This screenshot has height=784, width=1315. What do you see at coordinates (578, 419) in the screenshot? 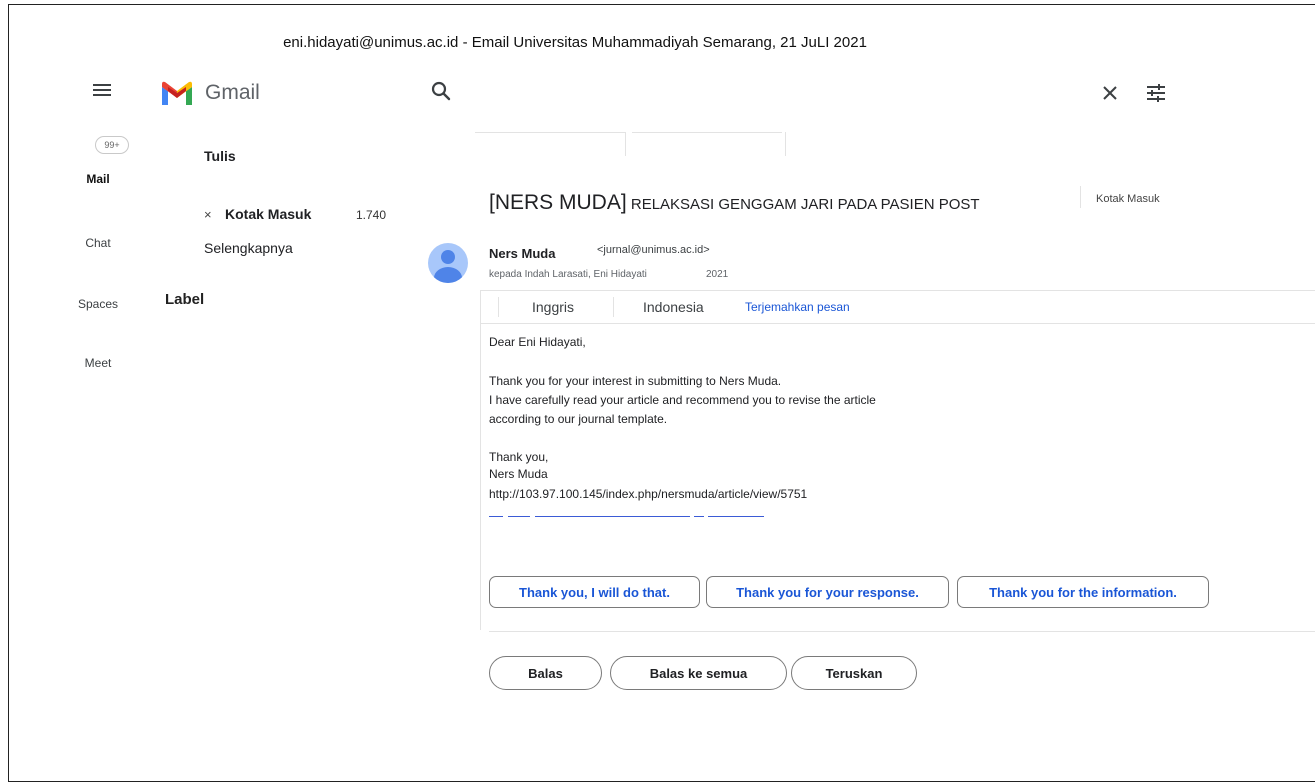
I see `body-line: according to our journal template.` at bounding box center [578, 419].